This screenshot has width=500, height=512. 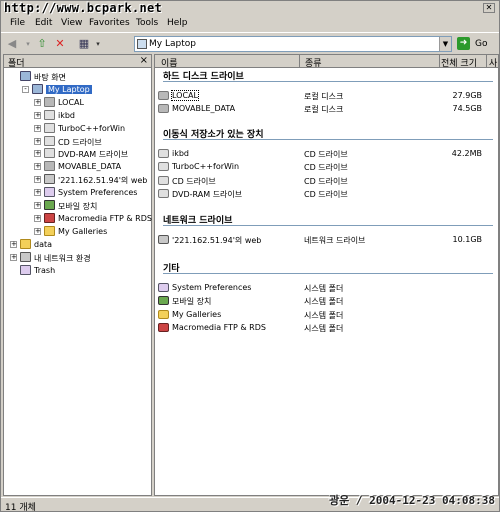 What do you see at coordinates (50, 77) in the screenshot?
I see `tree-item-label: 바탕 화면` at bounding box center [50, 77].